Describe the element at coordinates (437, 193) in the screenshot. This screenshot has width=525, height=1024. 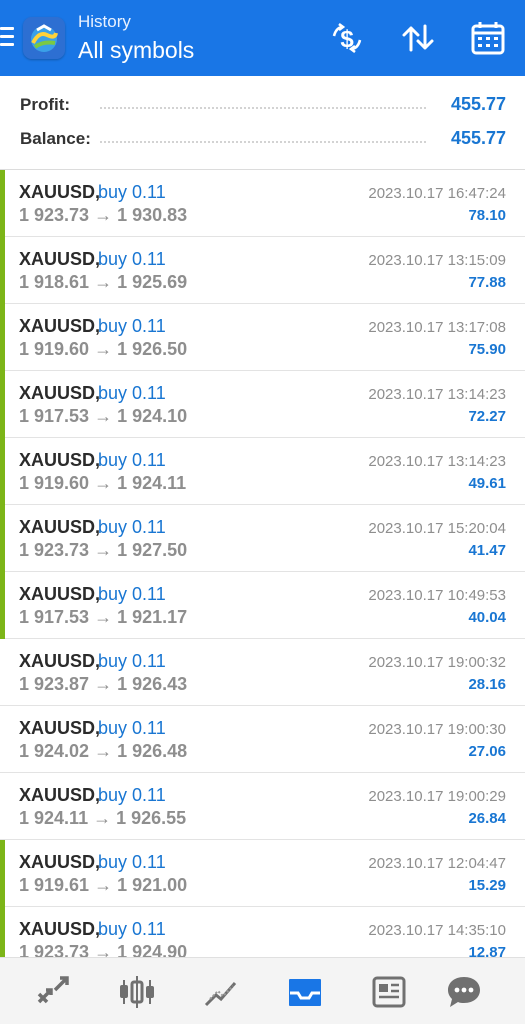
I see `trade-time: 2023.10.17 16:47:24` at that location.